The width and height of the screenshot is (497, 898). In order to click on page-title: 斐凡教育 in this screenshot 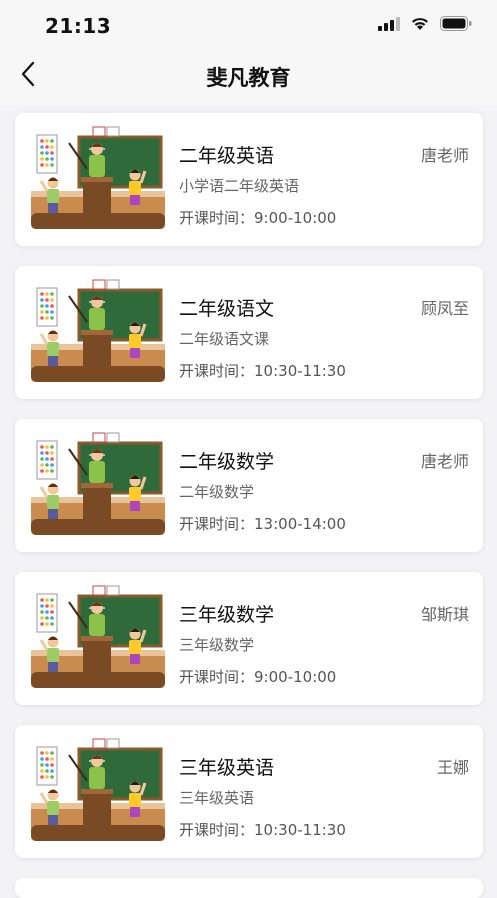, I will do `click(248, 78)`.